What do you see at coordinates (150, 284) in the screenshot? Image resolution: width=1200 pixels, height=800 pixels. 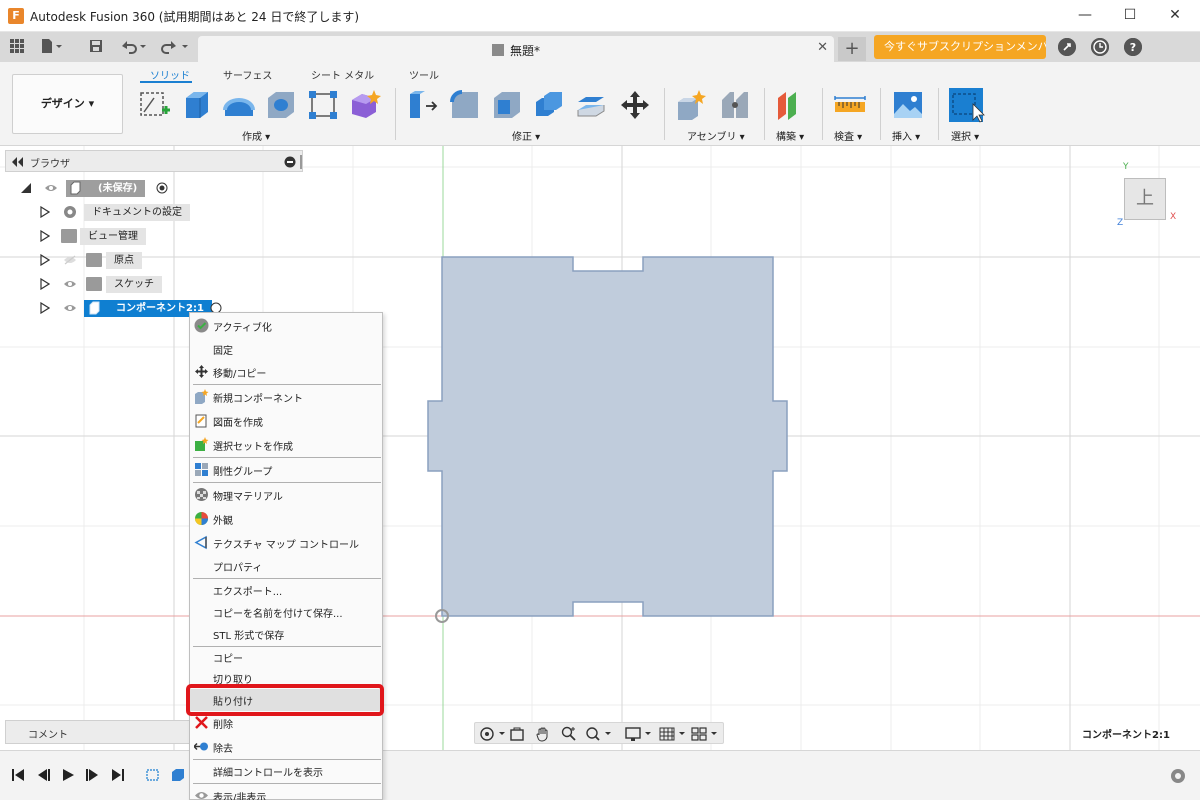 I see `tree-item-sketches: スケッチ` at bounding box center [150, 284].